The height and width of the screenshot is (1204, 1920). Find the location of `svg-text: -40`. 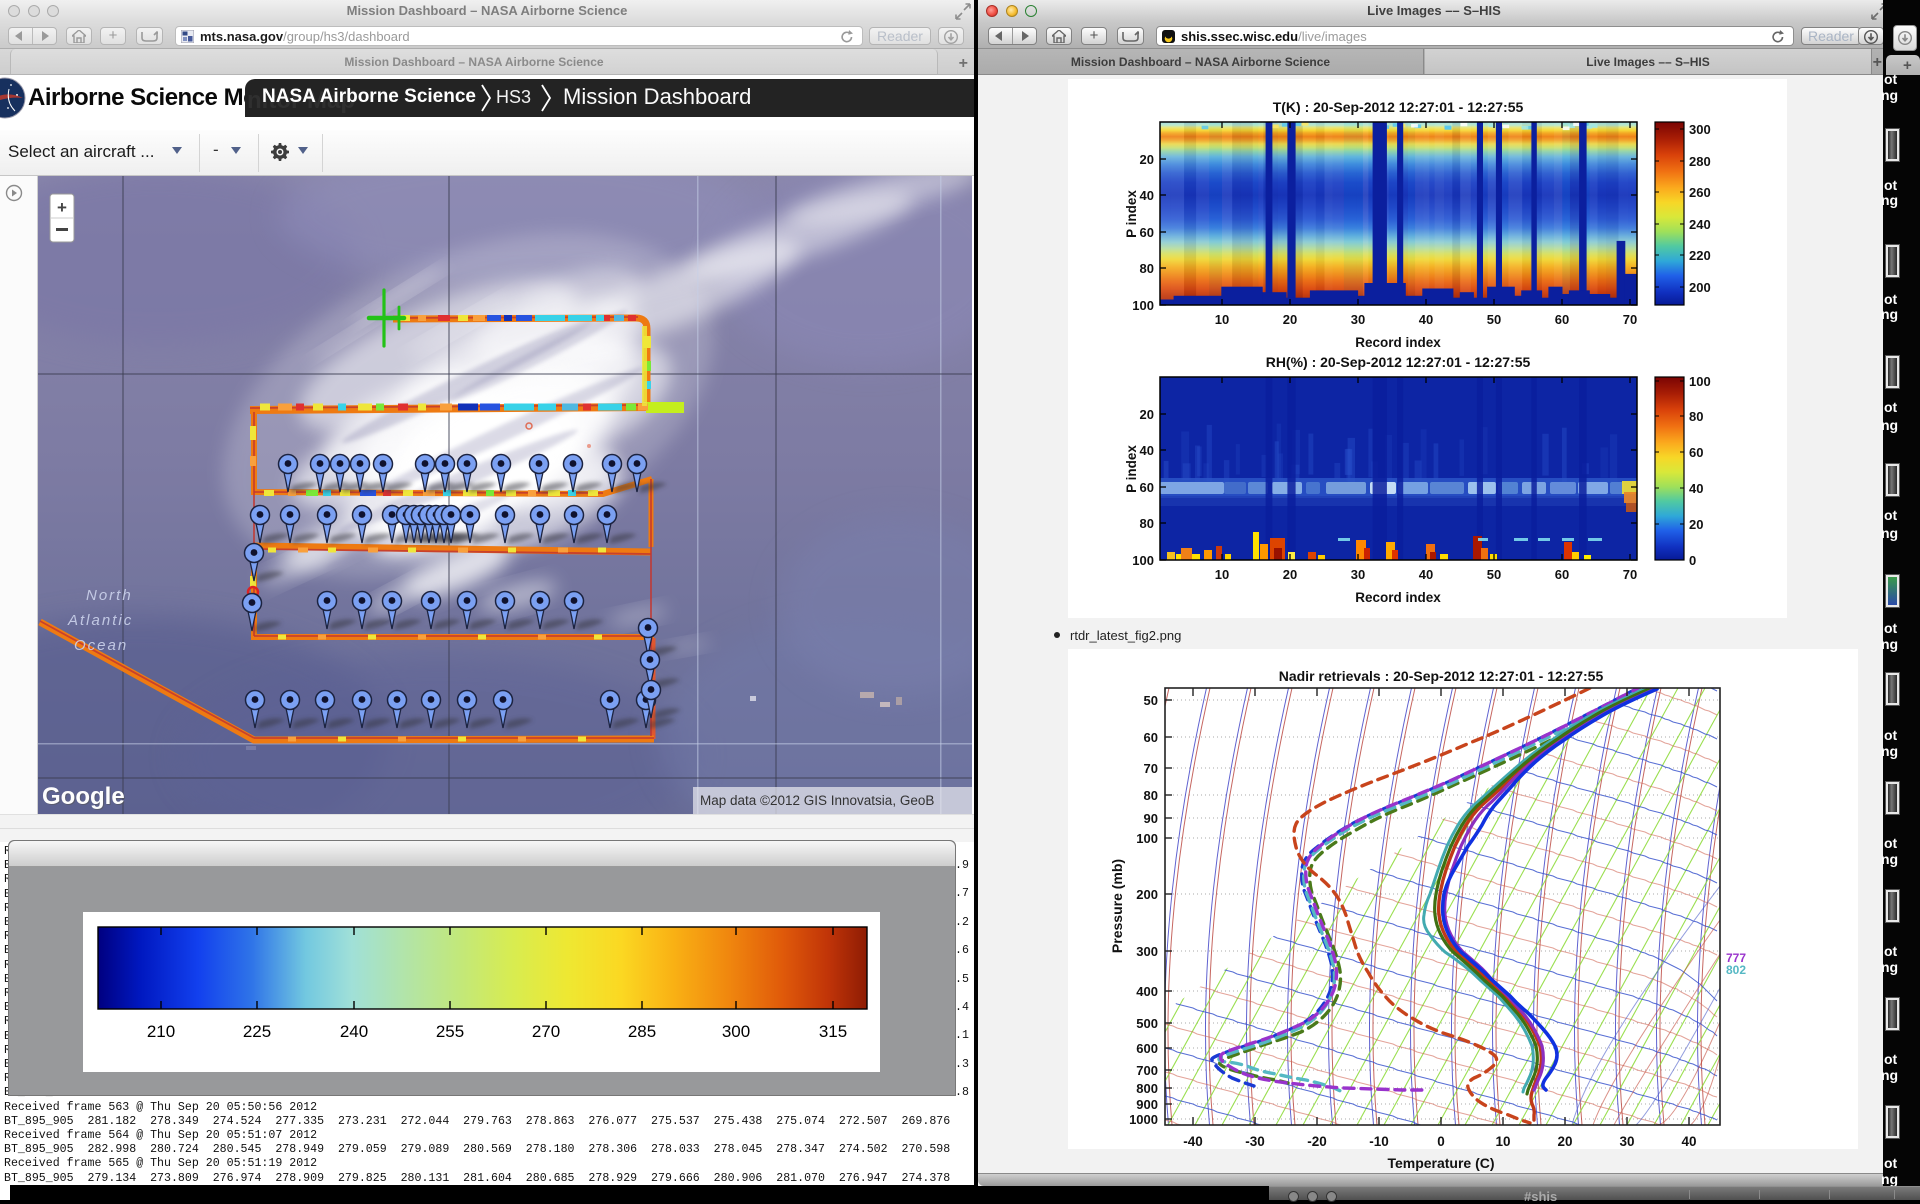

svg-text: -40 is located at coordinates (1193, 1141).